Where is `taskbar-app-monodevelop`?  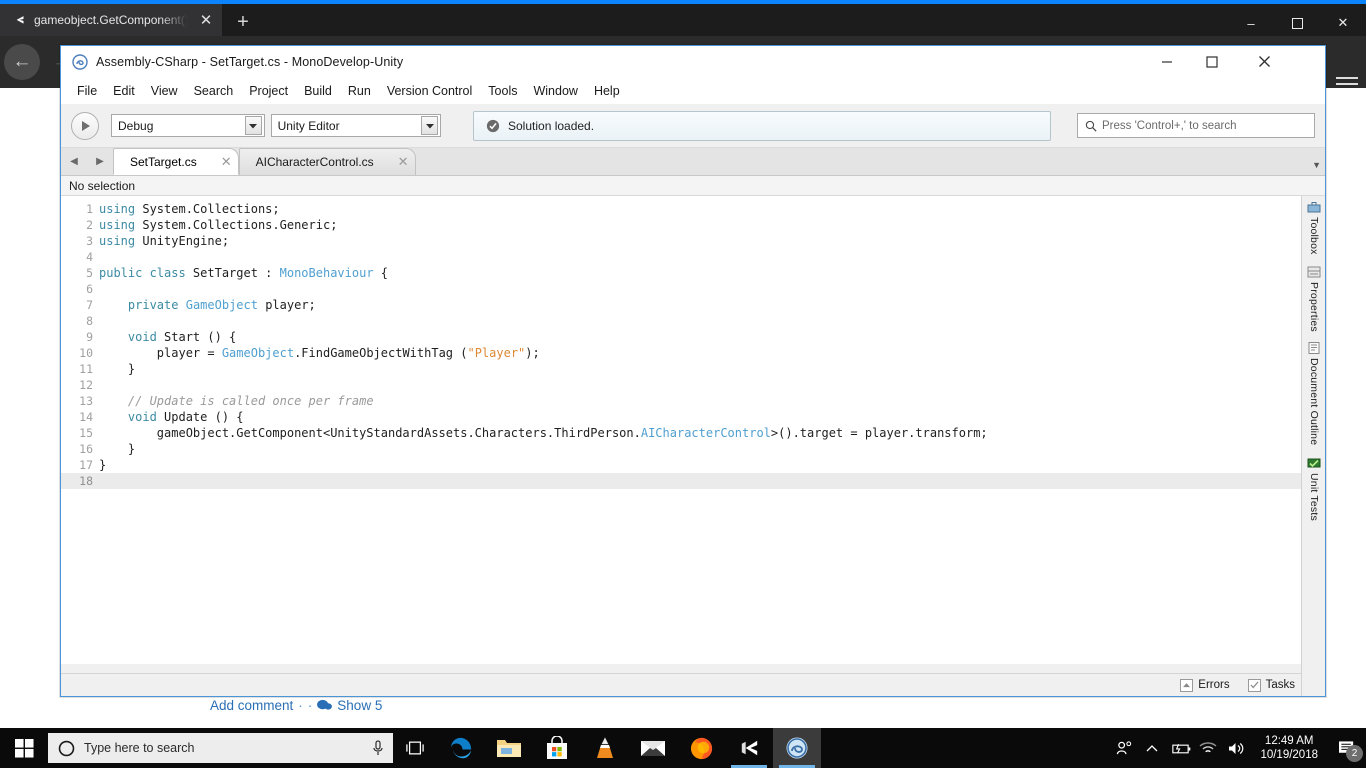 taskbar-app-monodevelop is located at coordinates (797, 748).